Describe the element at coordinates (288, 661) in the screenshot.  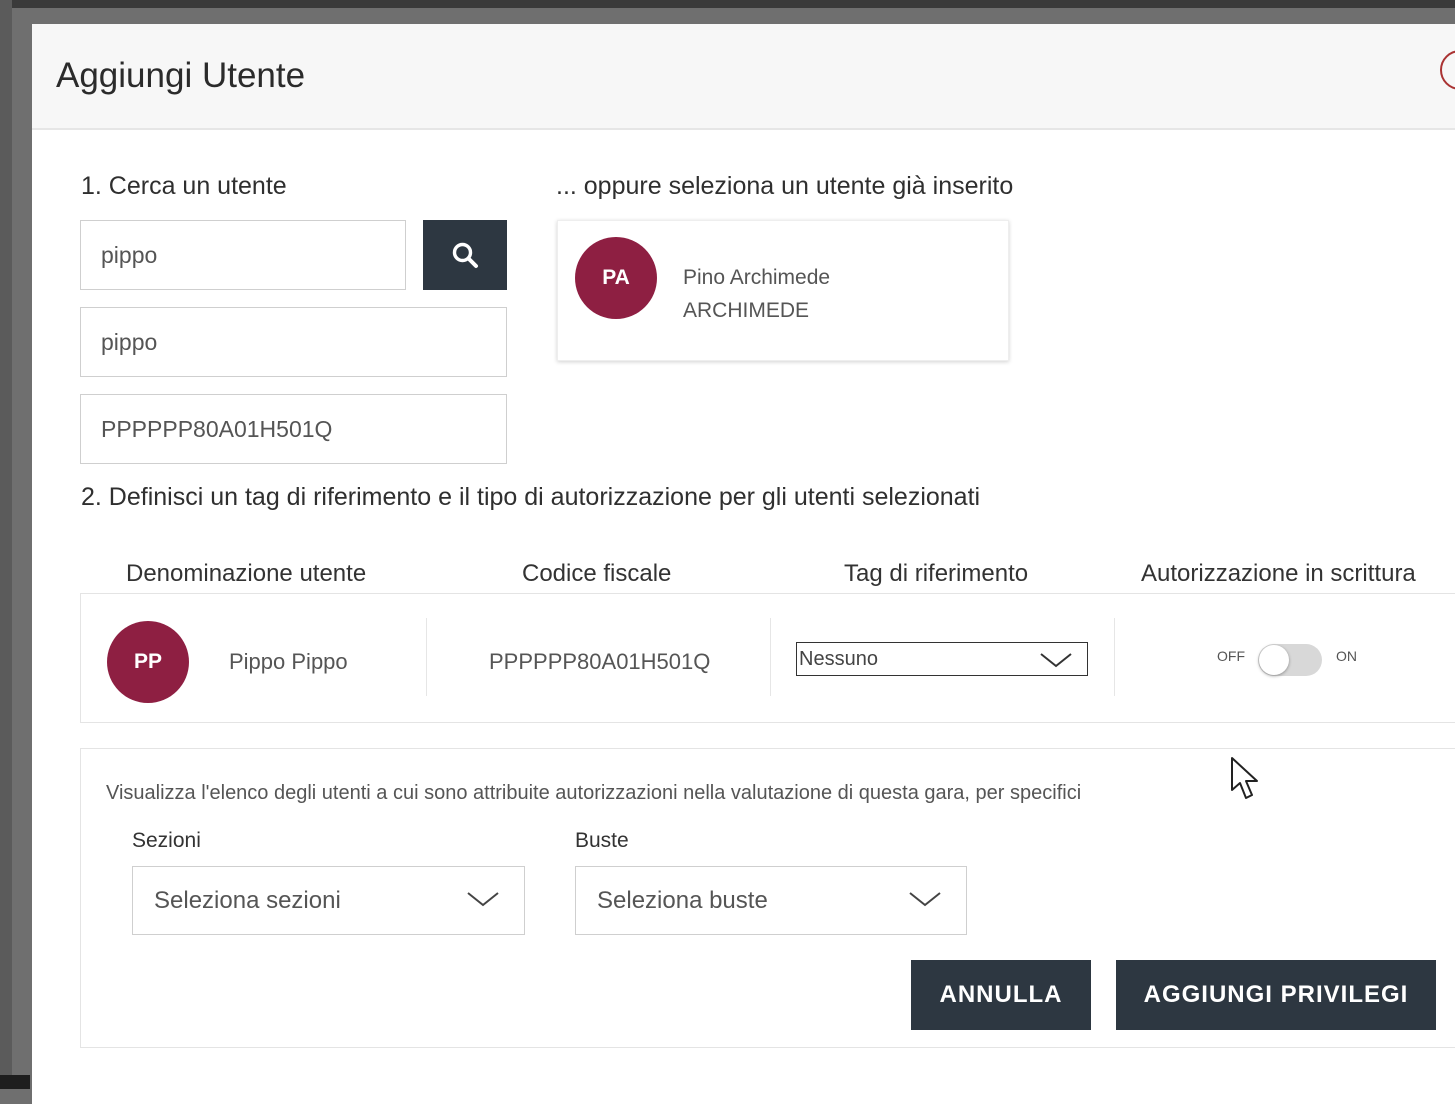
I see `row-user-name: Pippo Pippo` at that location.